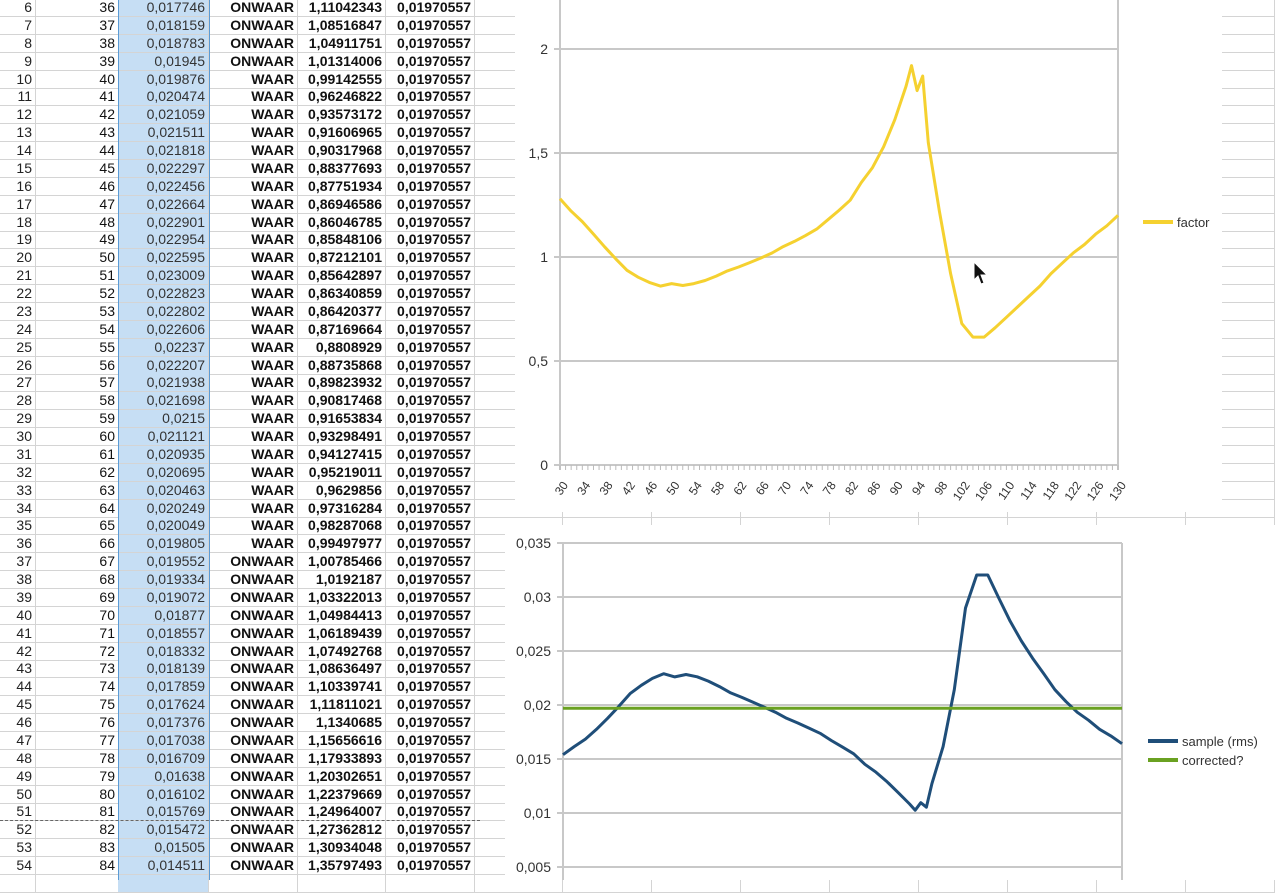  What do you see at coordinates (77, 472) in the screenshot?
I see `cell-b: 62` at bounding box center [77, 472].